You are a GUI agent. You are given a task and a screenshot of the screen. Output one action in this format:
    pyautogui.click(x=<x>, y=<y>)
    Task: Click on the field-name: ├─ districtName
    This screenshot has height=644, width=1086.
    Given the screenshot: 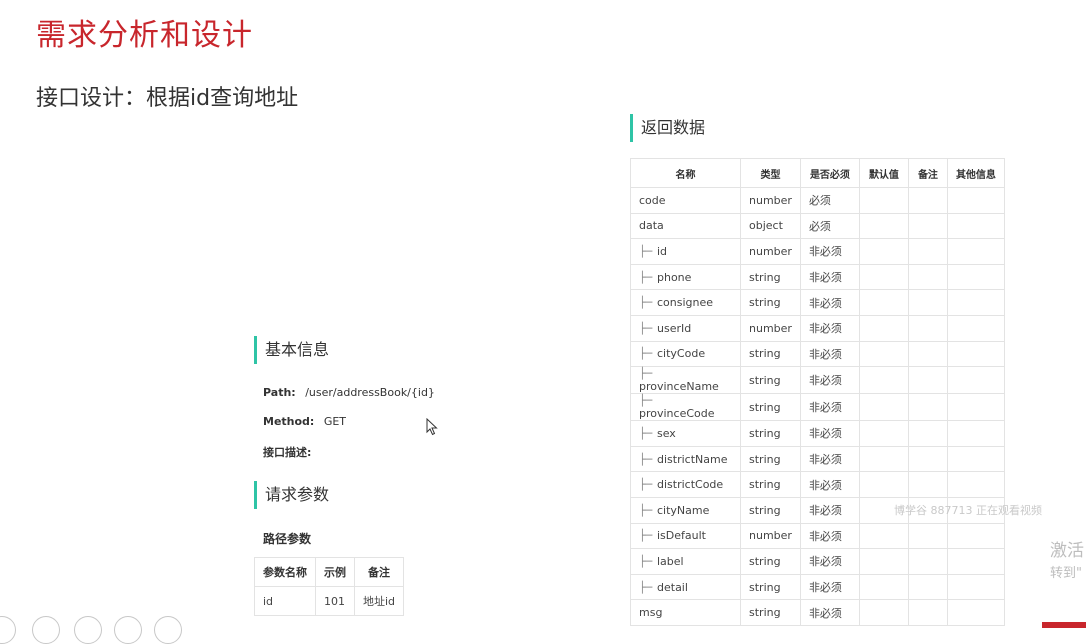 What is the action you would take?
    pyautogui.click(x=685, y=459)
    